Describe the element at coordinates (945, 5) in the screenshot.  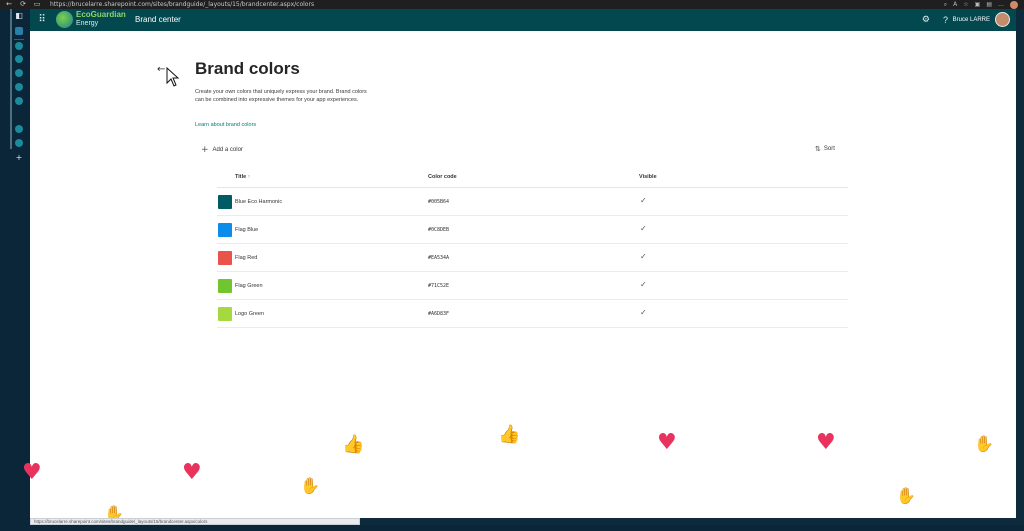
I see `zoom-icon: ⌕` at that location.